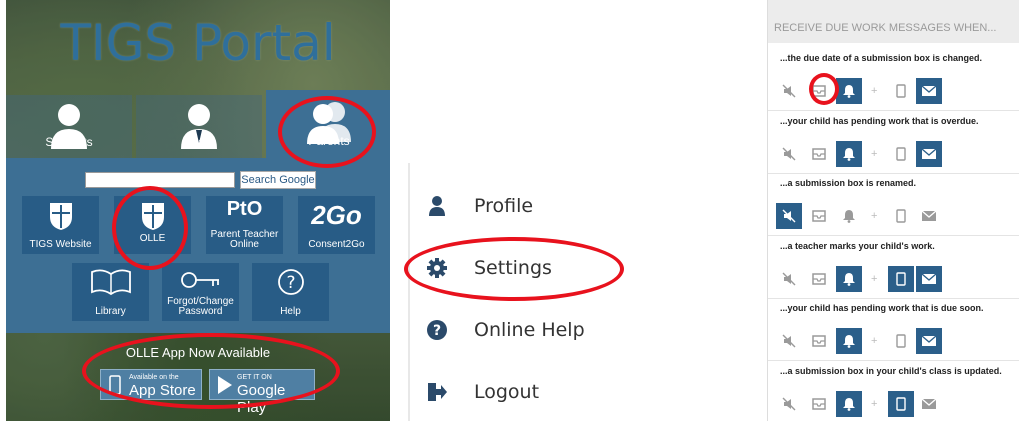 The width and height of the screenshot is (1019, 421). What do you see at coordinates (857, 246) in the screenshot?
I see `notification-label: ...a teacher marks your child's work.` at bounding box center [857, 246].